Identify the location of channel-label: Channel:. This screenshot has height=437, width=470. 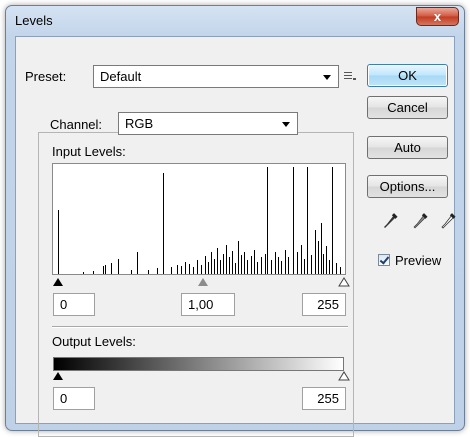
(76, 124).